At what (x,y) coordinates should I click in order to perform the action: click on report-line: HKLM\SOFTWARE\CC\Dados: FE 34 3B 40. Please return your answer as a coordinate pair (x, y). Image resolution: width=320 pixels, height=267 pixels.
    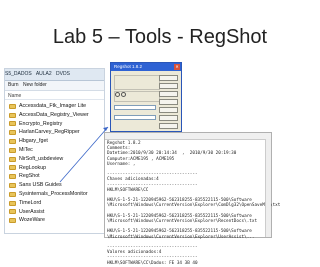
    Looking at the image, I should click on (152, 263).